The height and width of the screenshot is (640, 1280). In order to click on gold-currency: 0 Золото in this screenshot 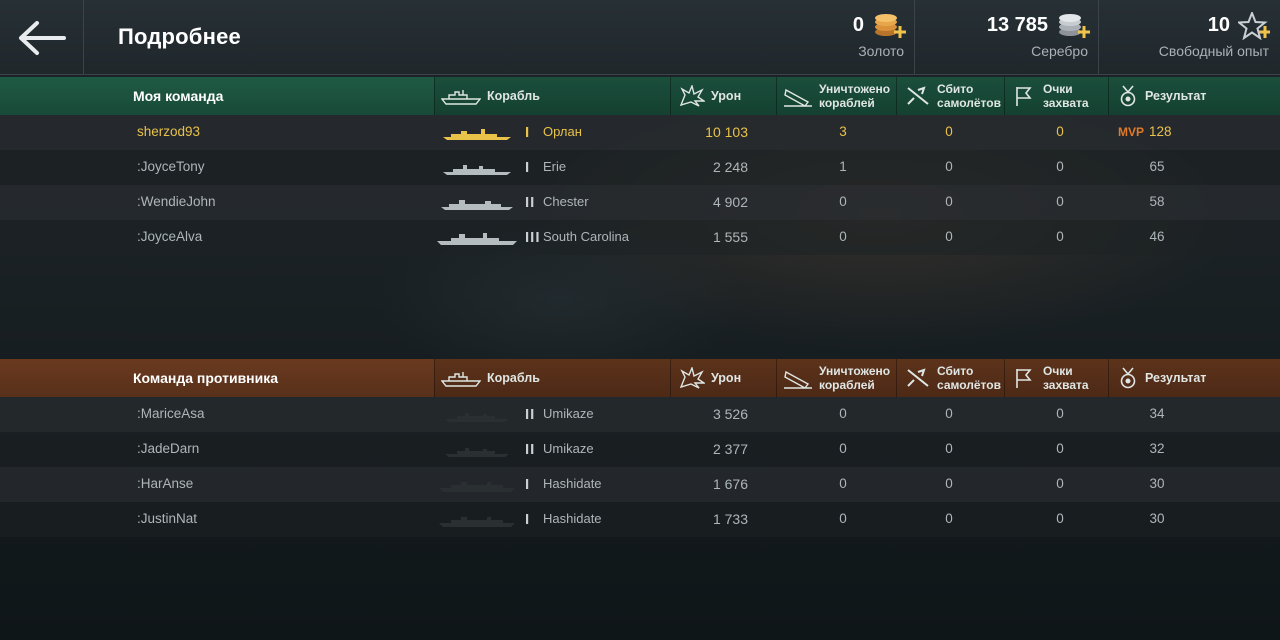, I will do `click(862, 37)`.